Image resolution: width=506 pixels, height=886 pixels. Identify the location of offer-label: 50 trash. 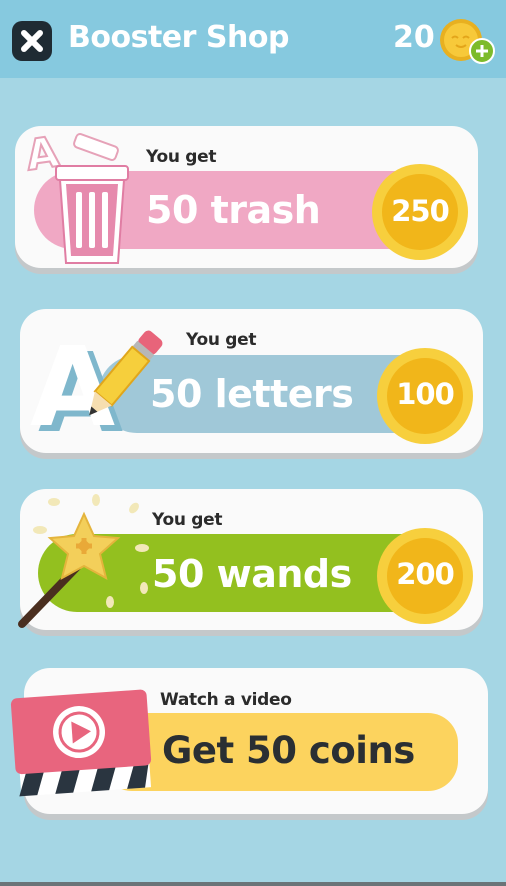
(233, 210).